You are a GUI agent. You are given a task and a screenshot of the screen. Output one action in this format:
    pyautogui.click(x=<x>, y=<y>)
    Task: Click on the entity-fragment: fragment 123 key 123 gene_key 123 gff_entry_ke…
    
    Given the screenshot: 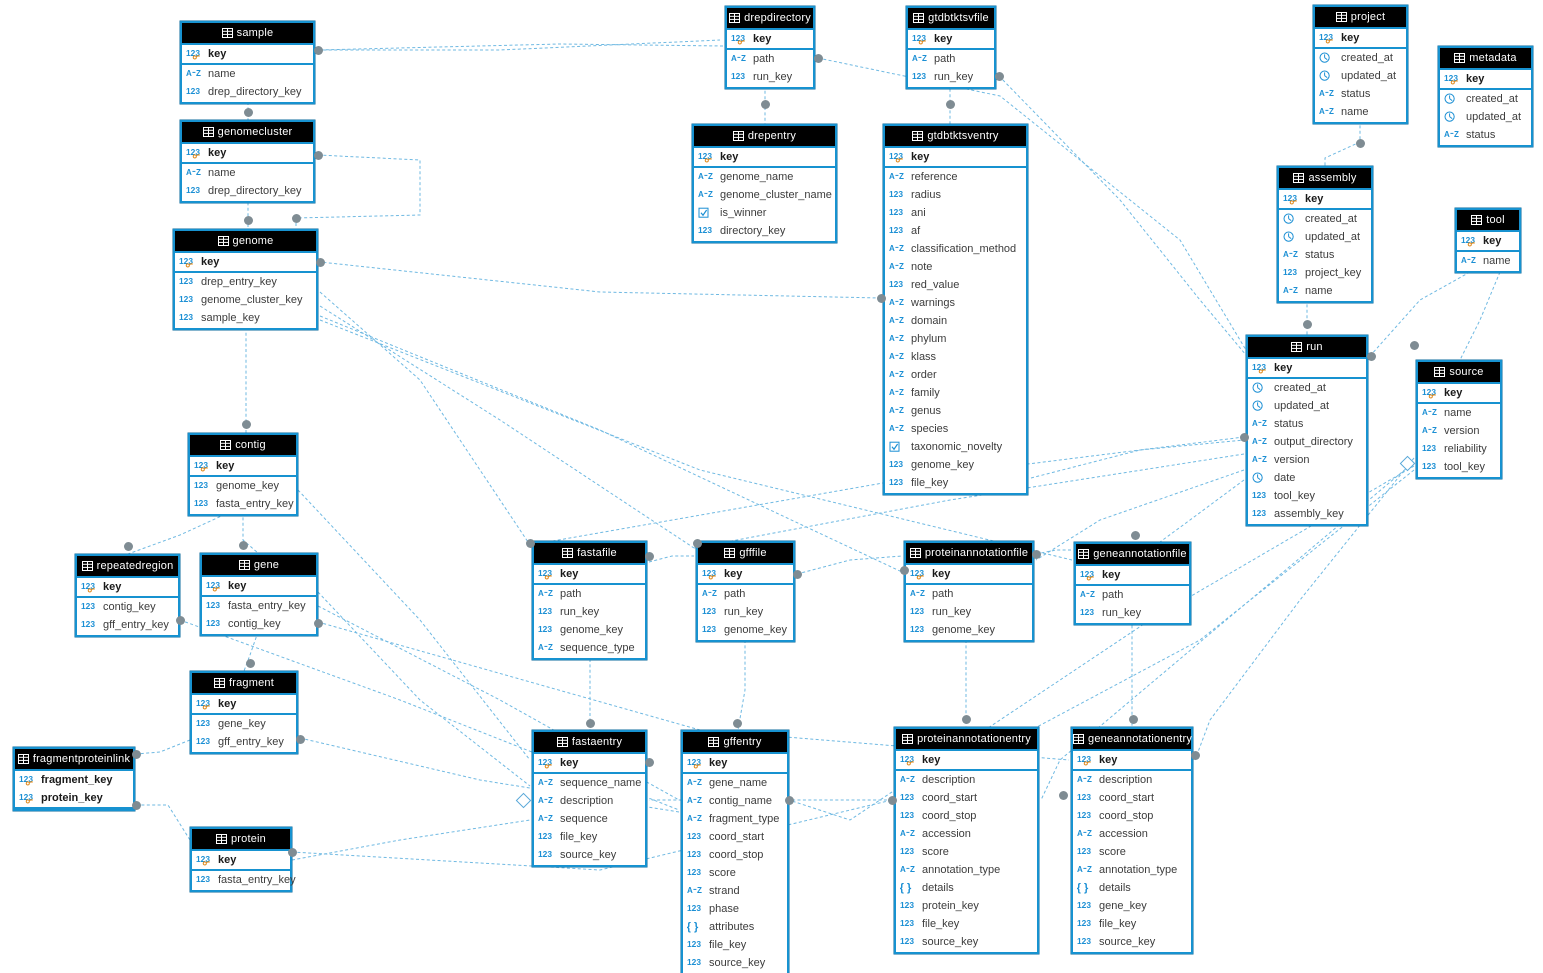 What is the action you would take?
    pyautogui.click(x=244, y=712)
    